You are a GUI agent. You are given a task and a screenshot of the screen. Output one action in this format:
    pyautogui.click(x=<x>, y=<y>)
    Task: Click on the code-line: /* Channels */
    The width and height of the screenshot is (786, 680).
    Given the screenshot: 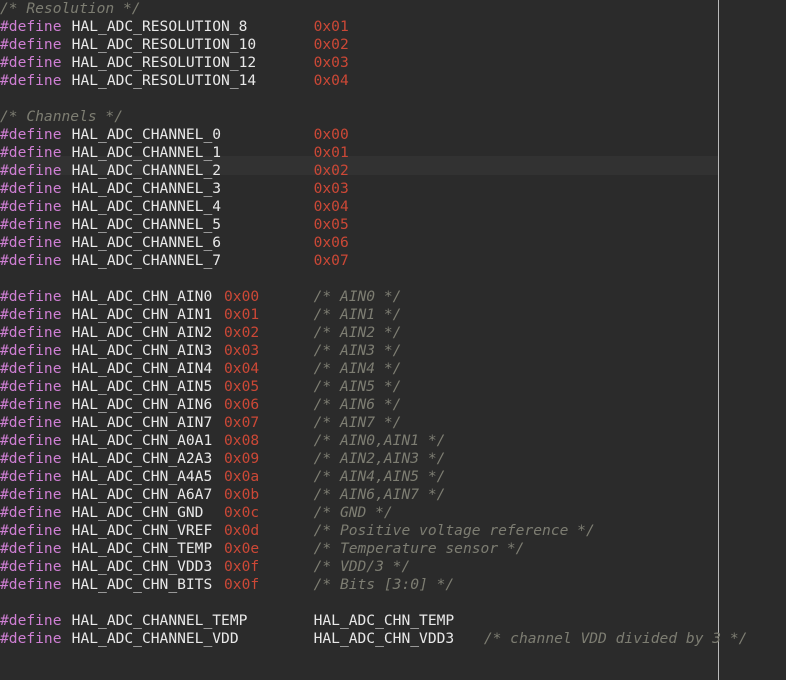 What is the action you would take?
    pyautogui.click(x=393, y=117)
    